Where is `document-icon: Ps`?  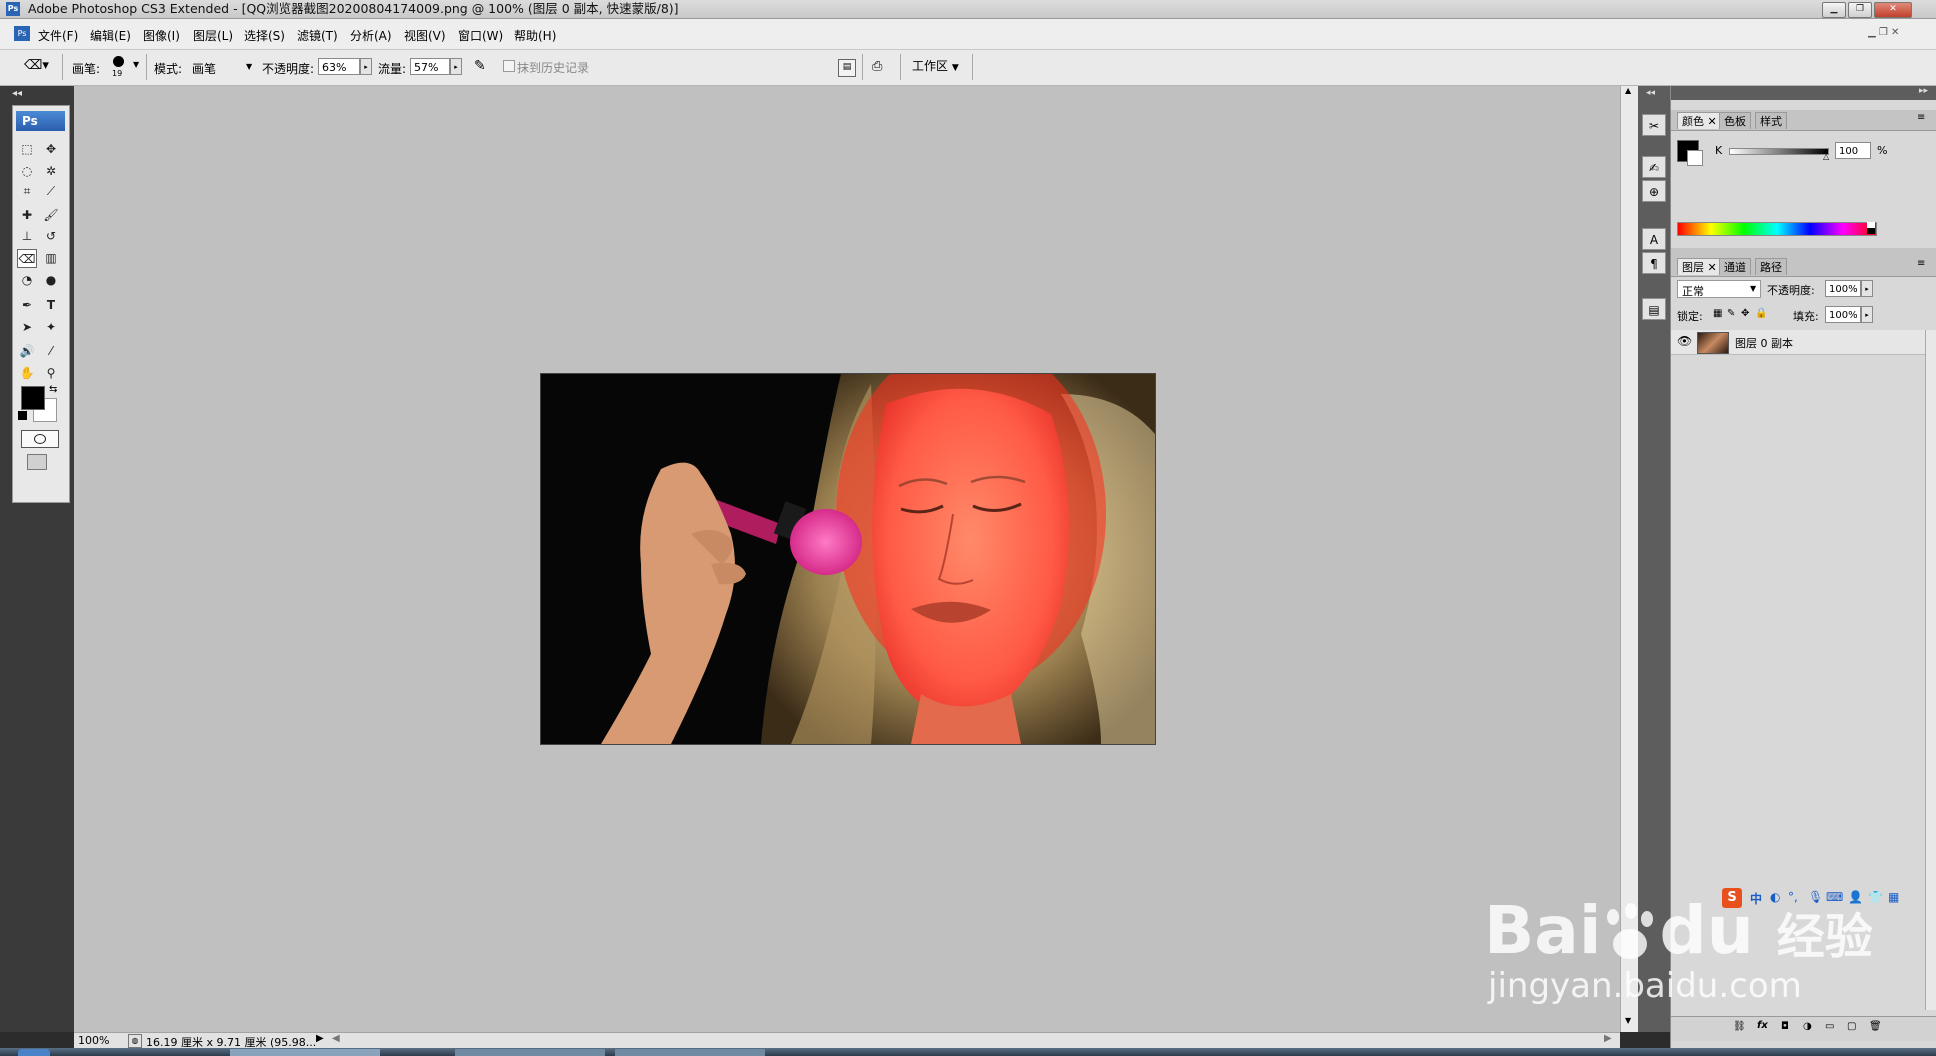
document-icon: Ps is located at coordinates (22, 33).